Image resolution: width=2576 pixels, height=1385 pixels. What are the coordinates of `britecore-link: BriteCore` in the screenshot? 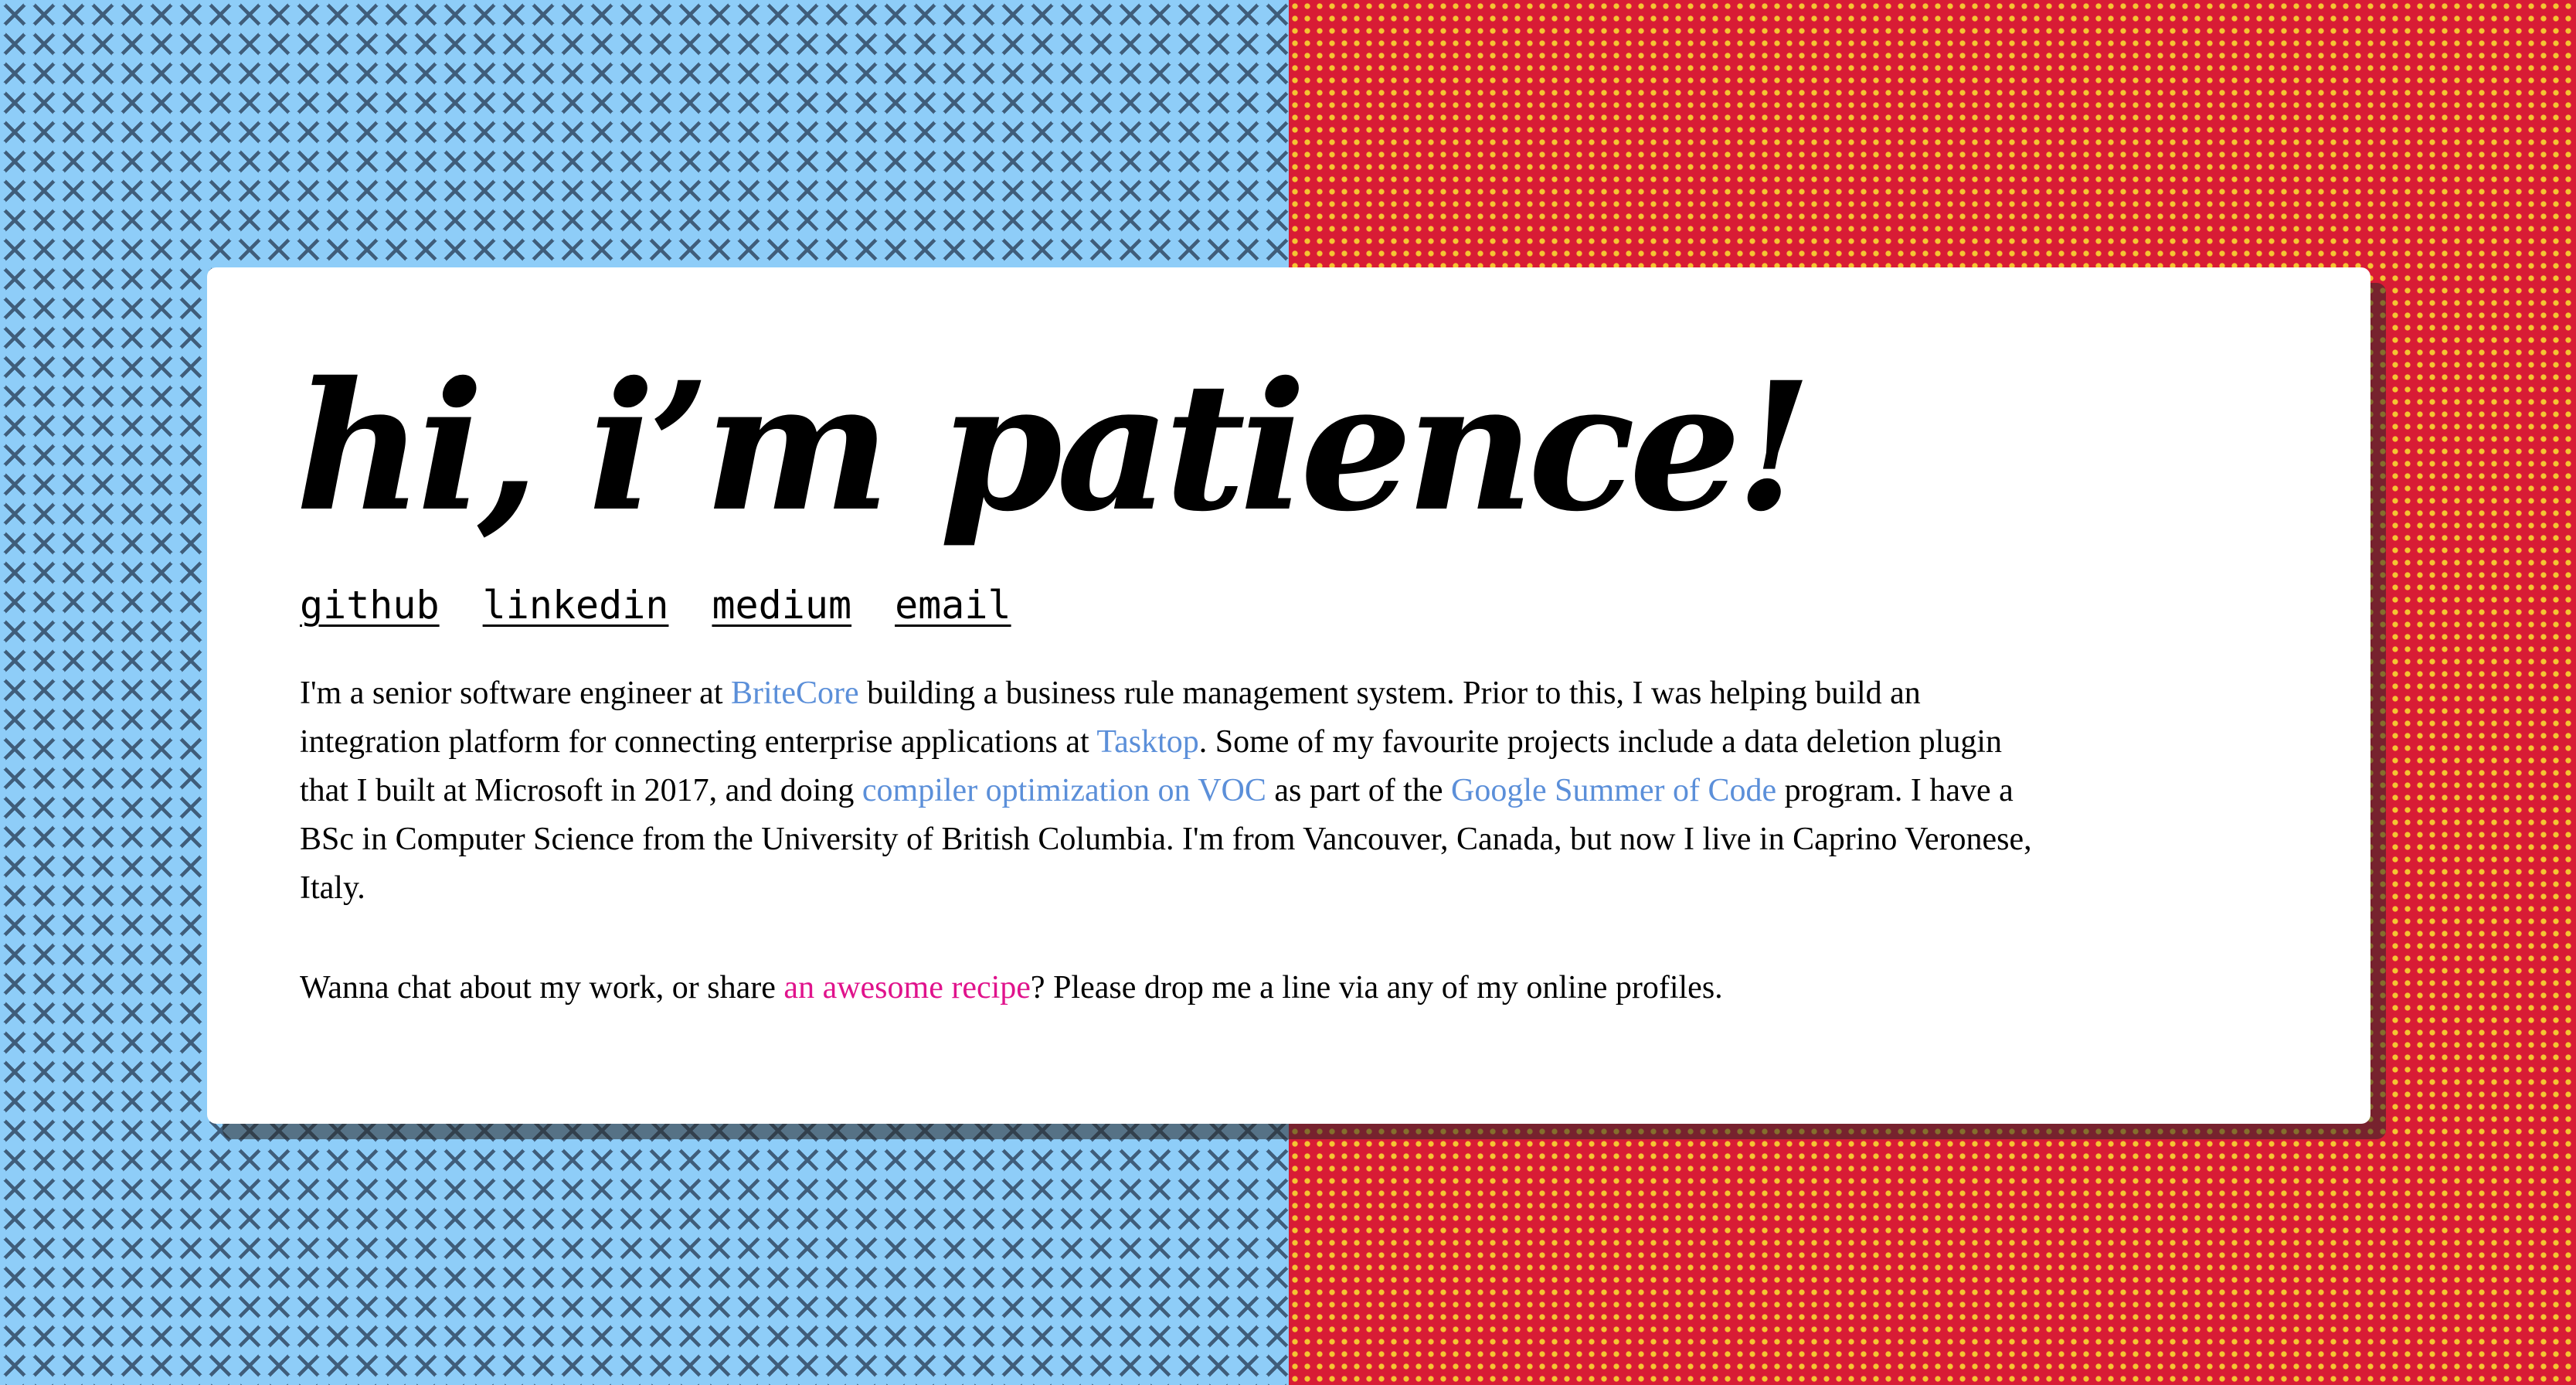 It's located at (795, 693).